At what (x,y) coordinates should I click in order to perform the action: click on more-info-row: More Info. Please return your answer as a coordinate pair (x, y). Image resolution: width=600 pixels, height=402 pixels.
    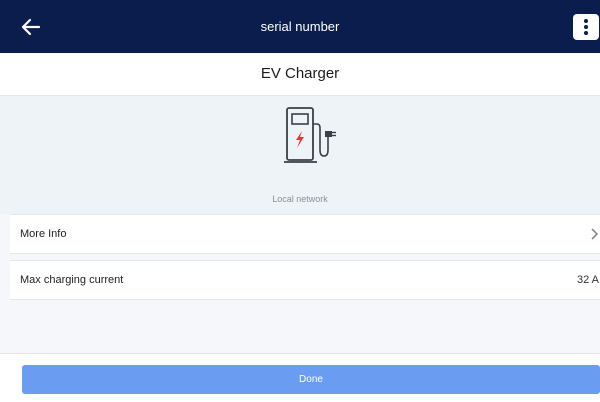
    Looking at the image, I should click on (305, 234).